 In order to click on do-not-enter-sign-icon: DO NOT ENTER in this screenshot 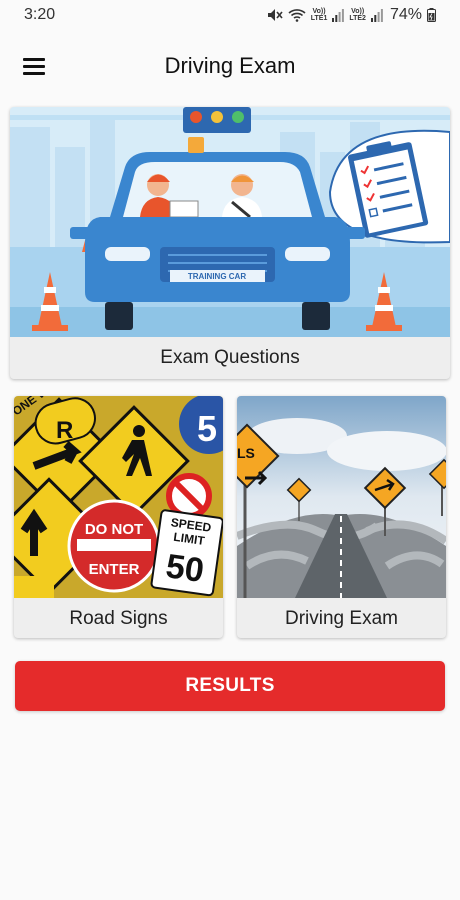, I will do `click(114, 546)`.